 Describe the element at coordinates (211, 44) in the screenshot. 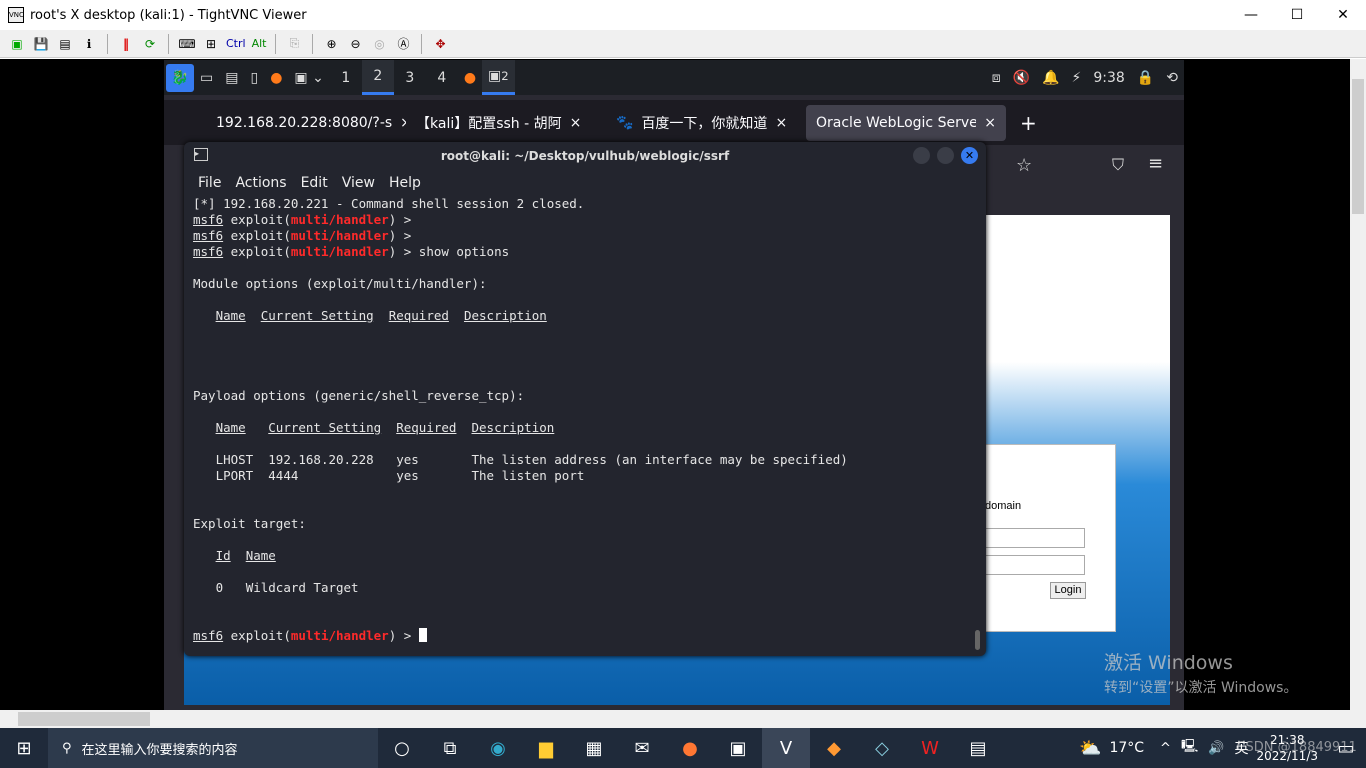

I see `windows-key-icon: ⊞` at that location.